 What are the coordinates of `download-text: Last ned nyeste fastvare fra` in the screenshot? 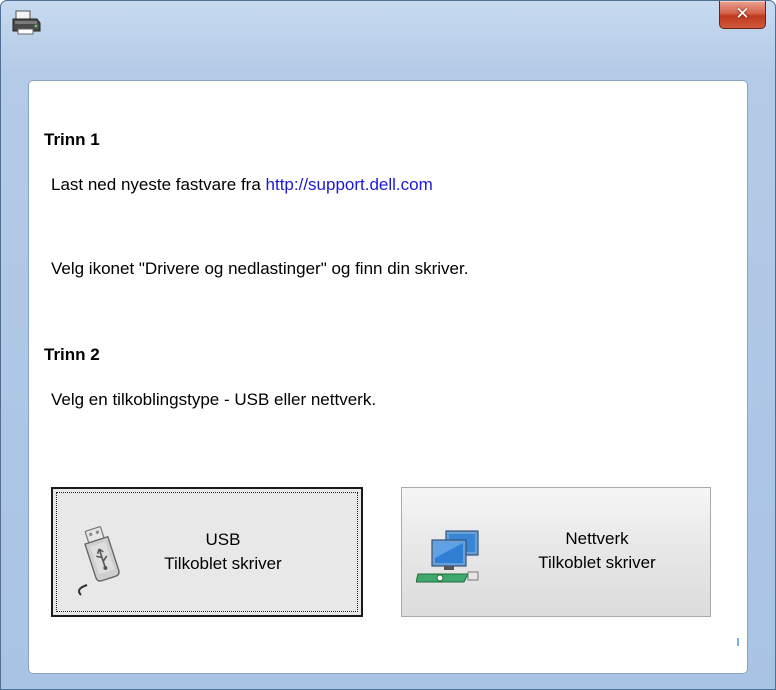 It's located at (158, 184).